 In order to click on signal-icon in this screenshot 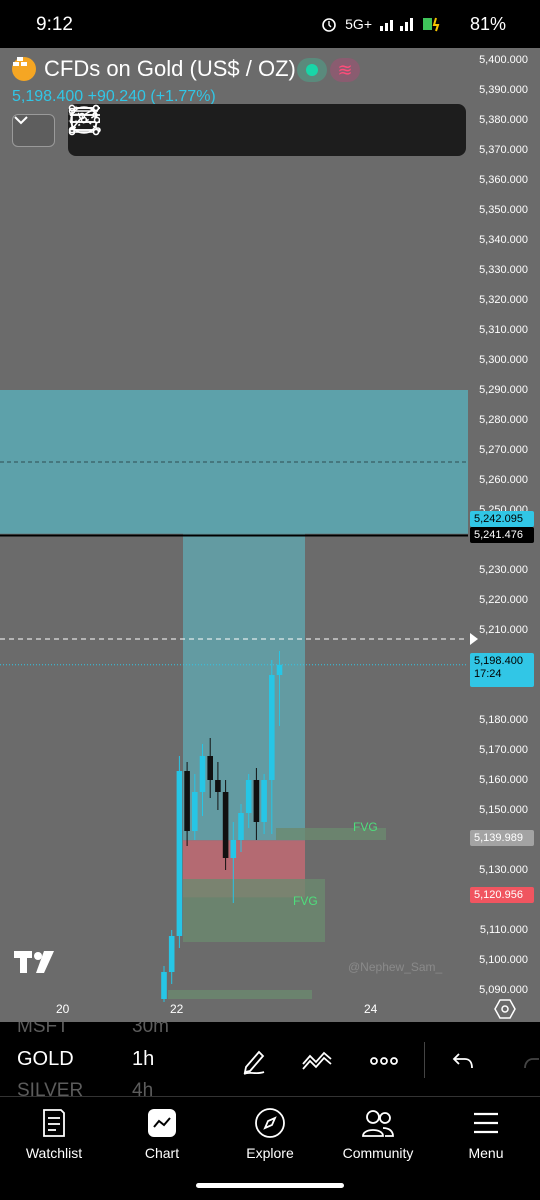, I will do `click(396, 24)`.